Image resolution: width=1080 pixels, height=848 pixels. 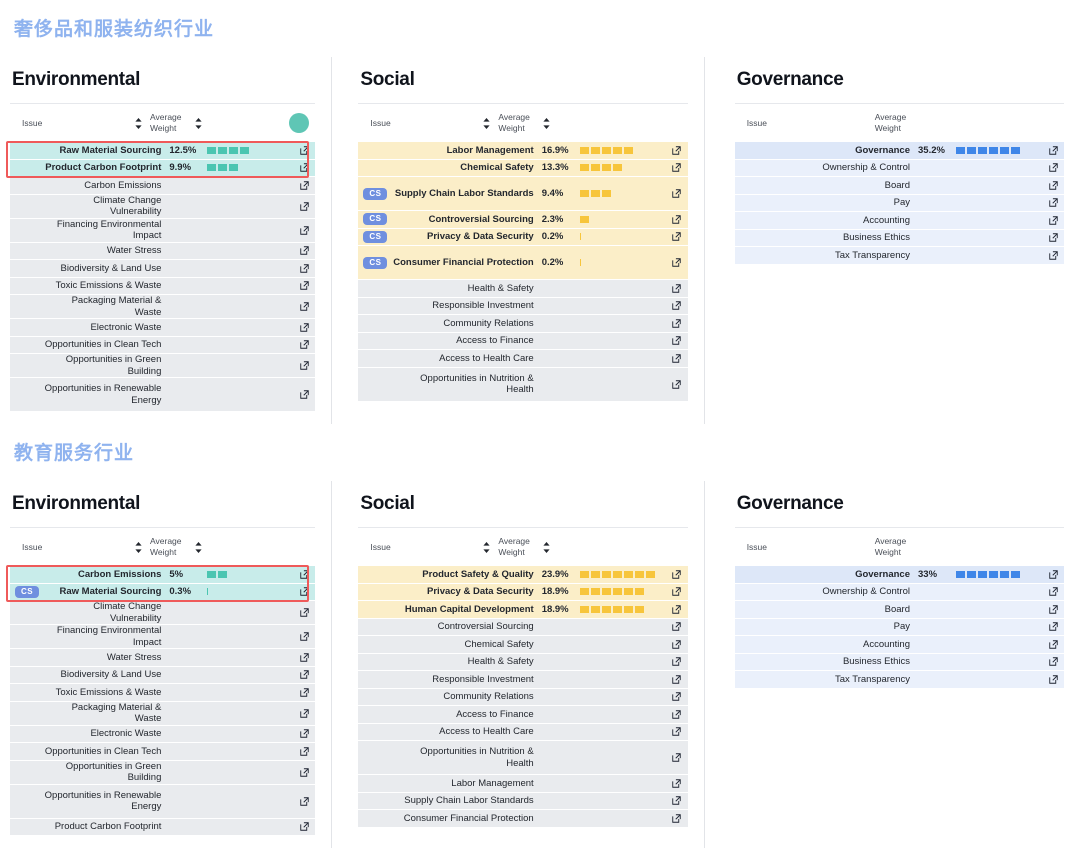 I want to click on table-row: Opportunities in Nutrition & Health, so click(x=523, y=758).